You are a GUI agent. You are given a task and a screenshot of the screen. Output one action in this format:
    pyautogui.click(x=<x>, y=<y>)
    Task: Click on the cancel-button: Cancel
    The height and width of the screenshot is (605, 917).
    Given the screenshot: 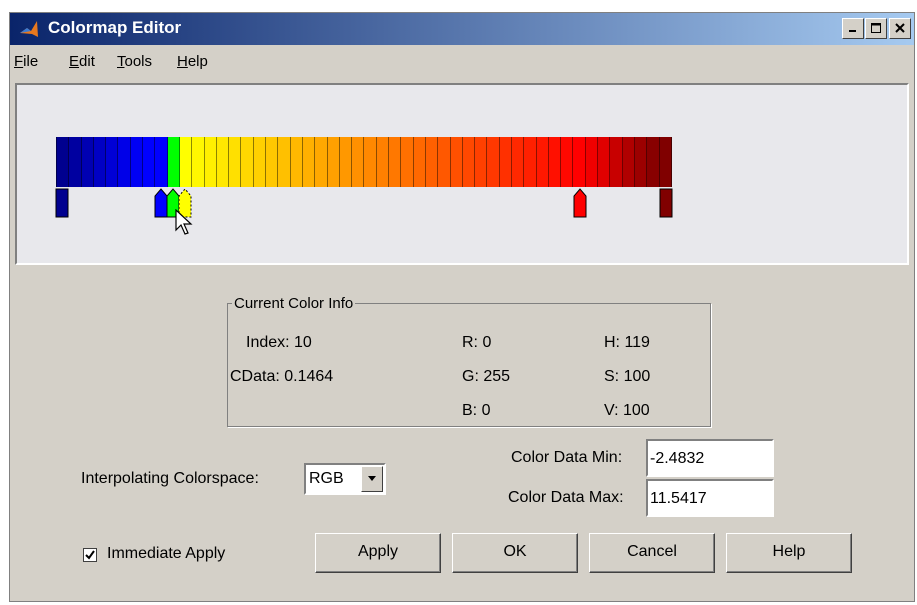 What is the action you would take?
    pyautogui.click(x=652, y=553)
    